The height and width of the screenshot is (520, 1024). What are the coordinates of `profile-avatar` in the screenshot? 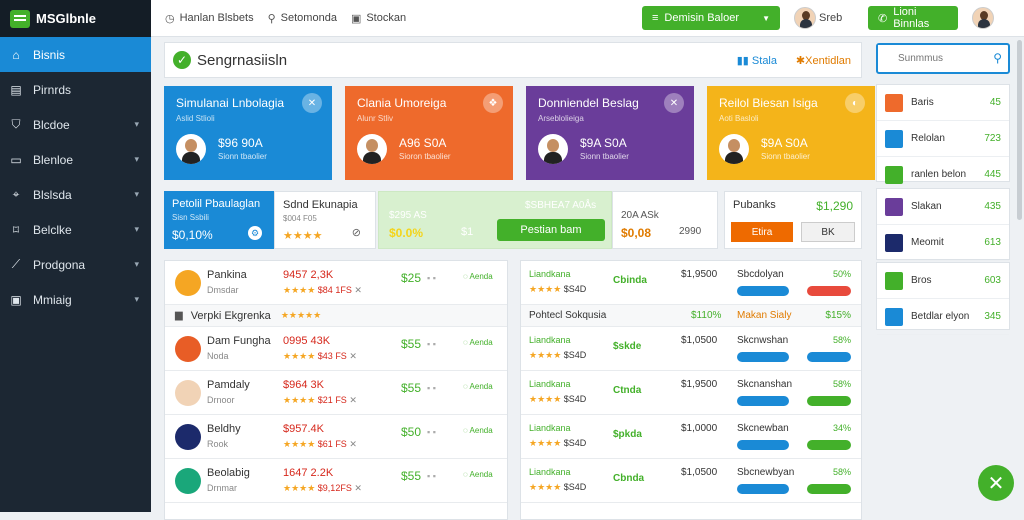 It's located at (983, 18).